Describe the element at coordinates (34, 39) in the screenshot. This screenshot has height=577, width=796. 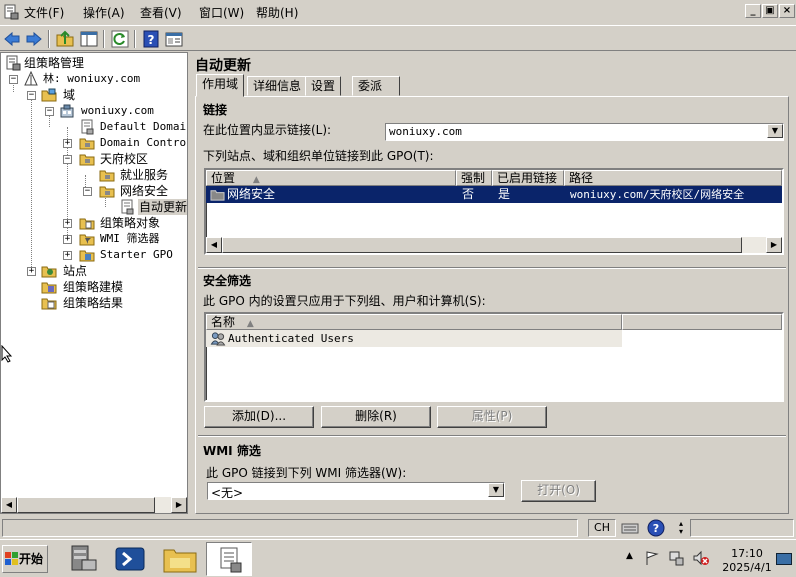
I see `forward-icon` at that location.